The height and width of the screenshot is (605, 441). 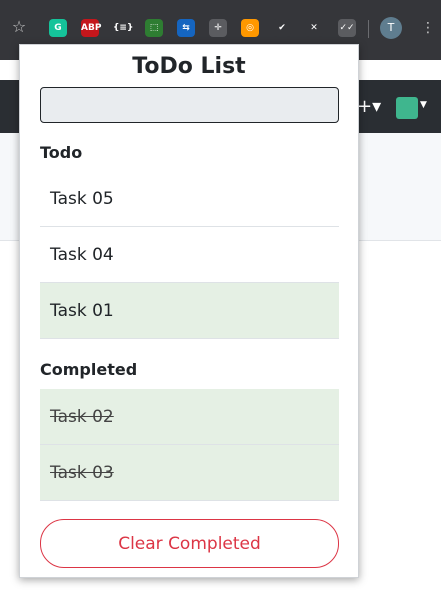 What do you see at coordinates (250, 28) in the screenshot?
I see `color-picker-icon: ◎` at bounding box center [250, 28].